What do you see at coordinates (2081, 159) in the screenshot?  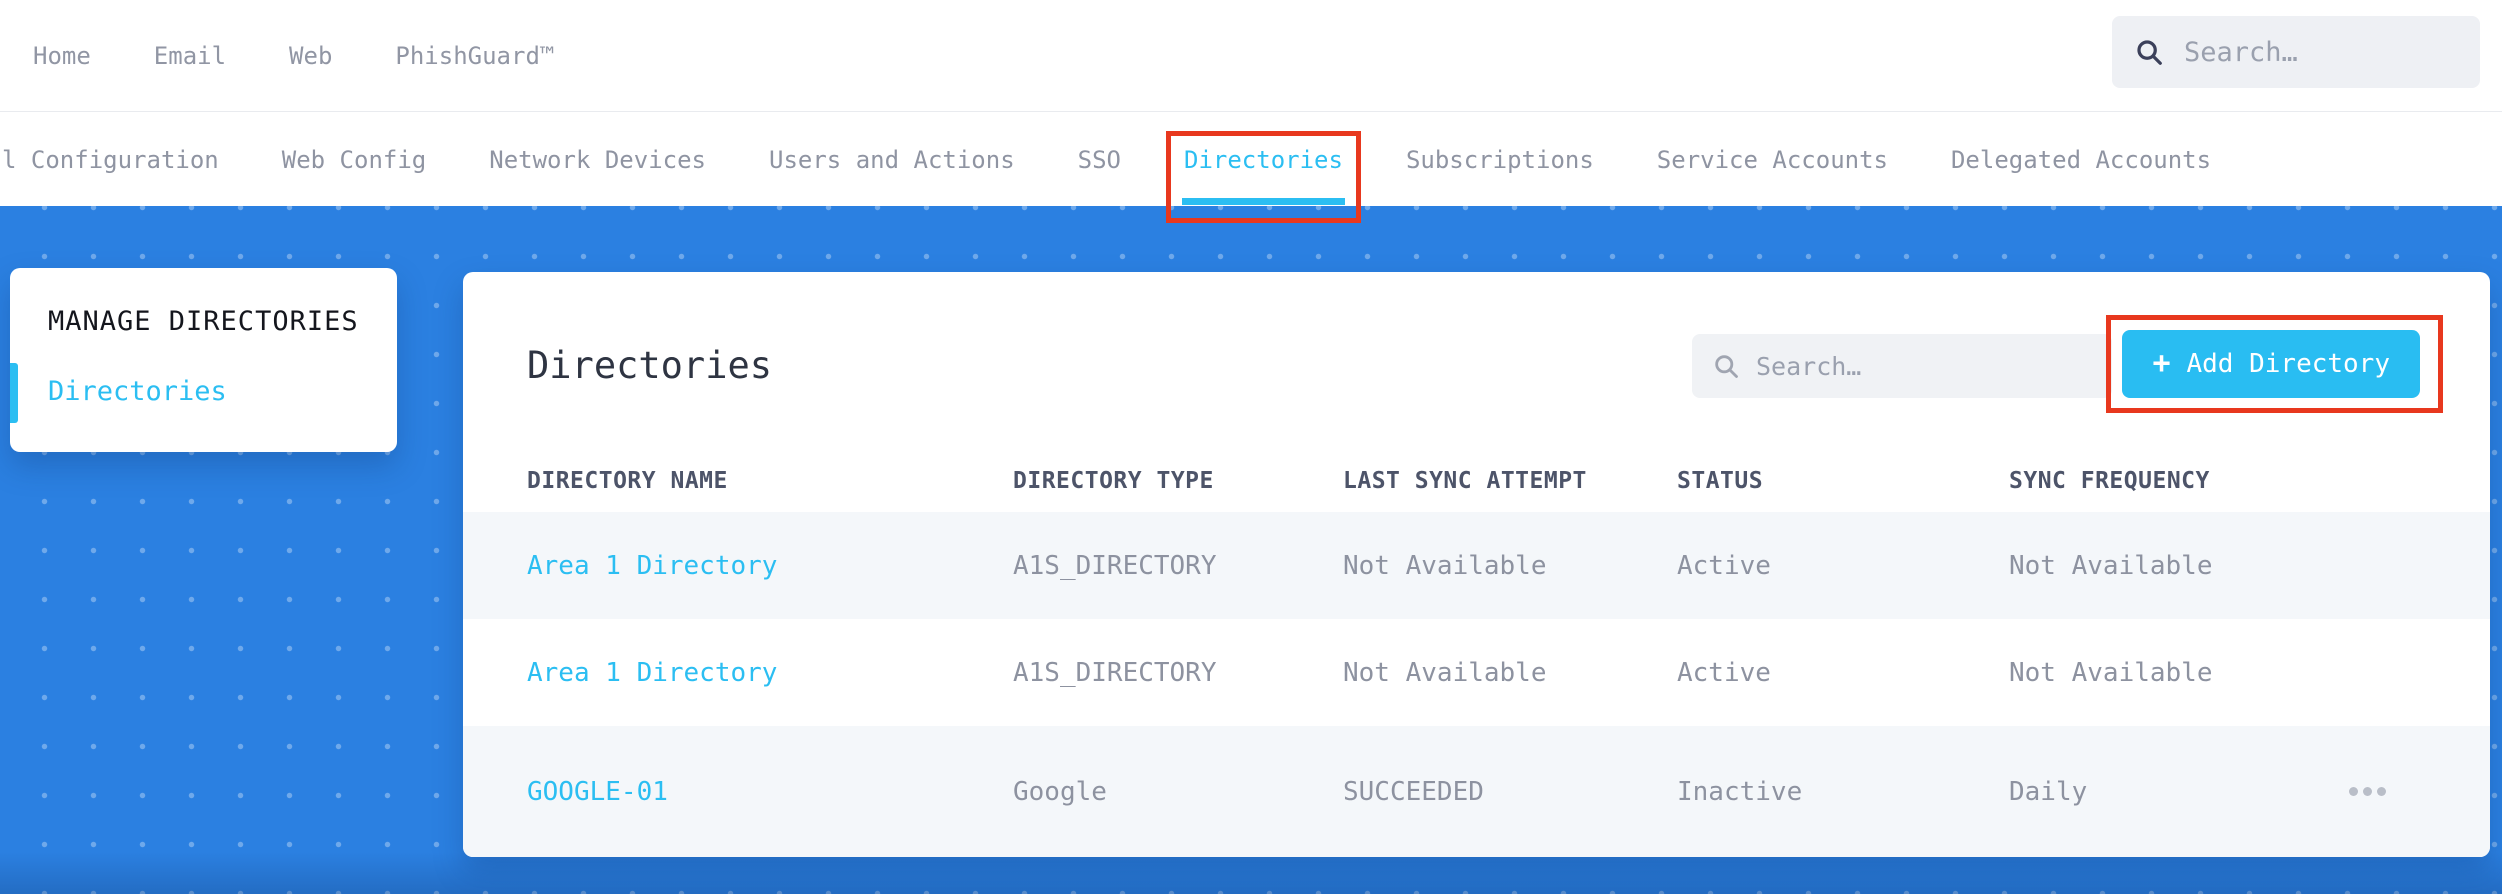 I see `tab-delegated-accounts: Delegated Accounts` at bounding box center [2081, 159].